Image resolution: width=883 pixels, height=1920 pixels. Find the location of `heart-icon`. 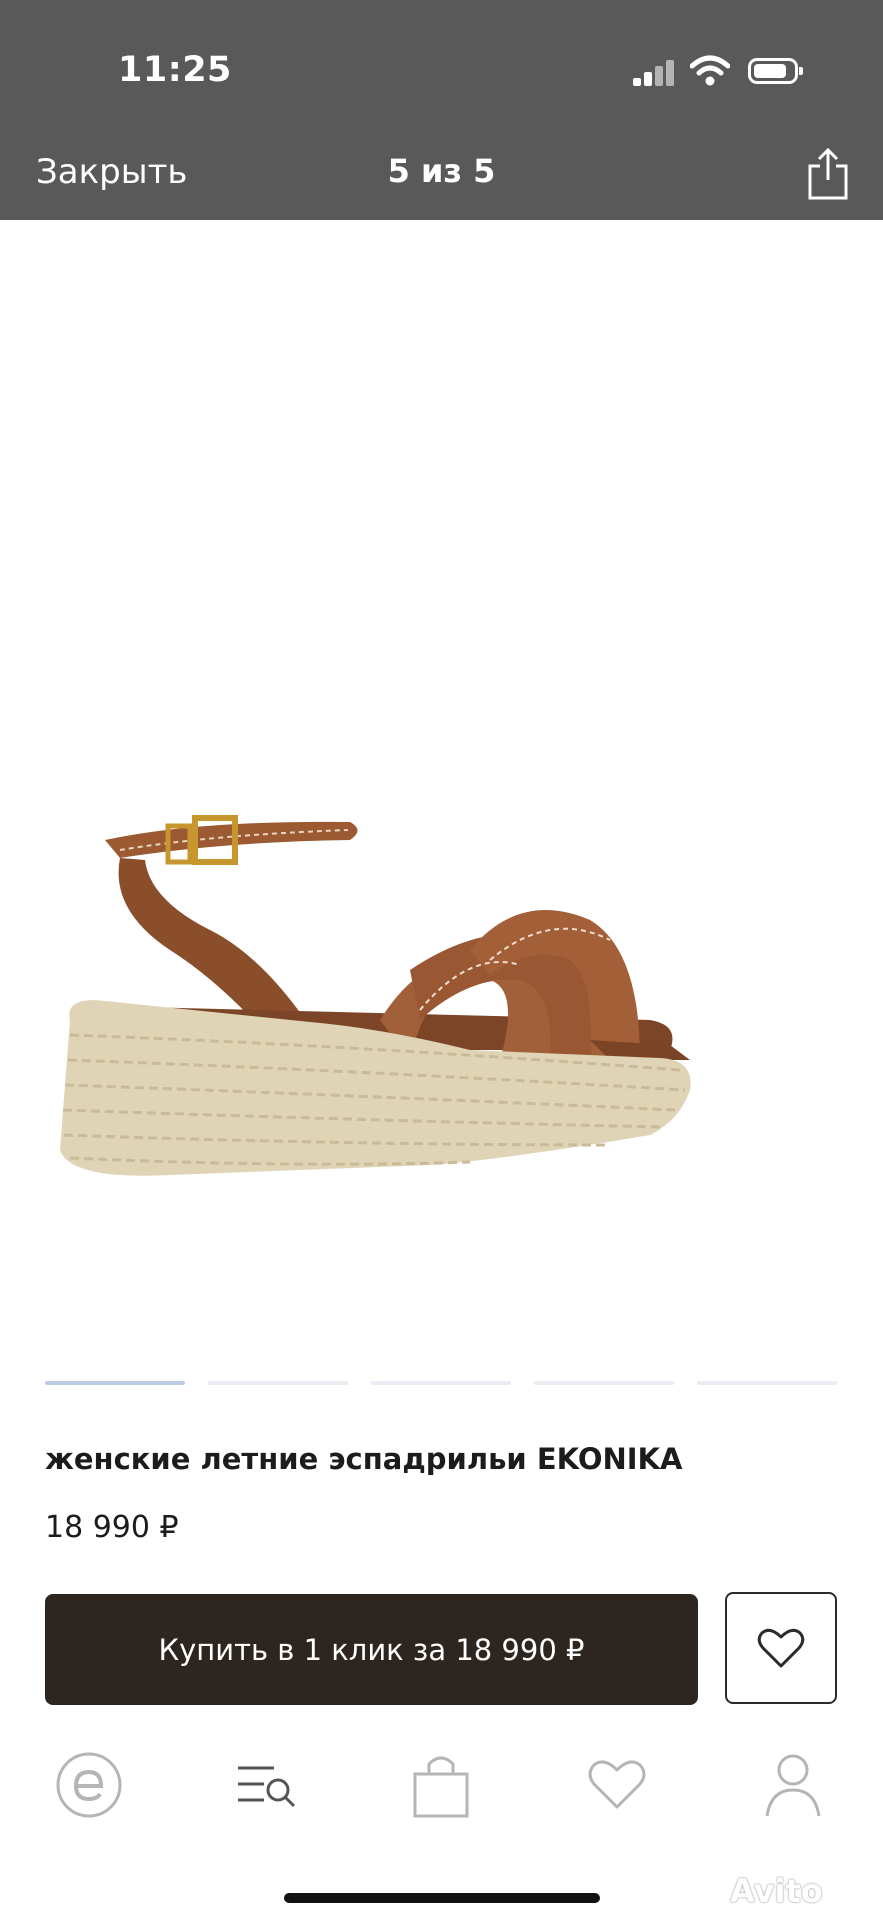

heart-icon is located at coordinates (781, 1648).